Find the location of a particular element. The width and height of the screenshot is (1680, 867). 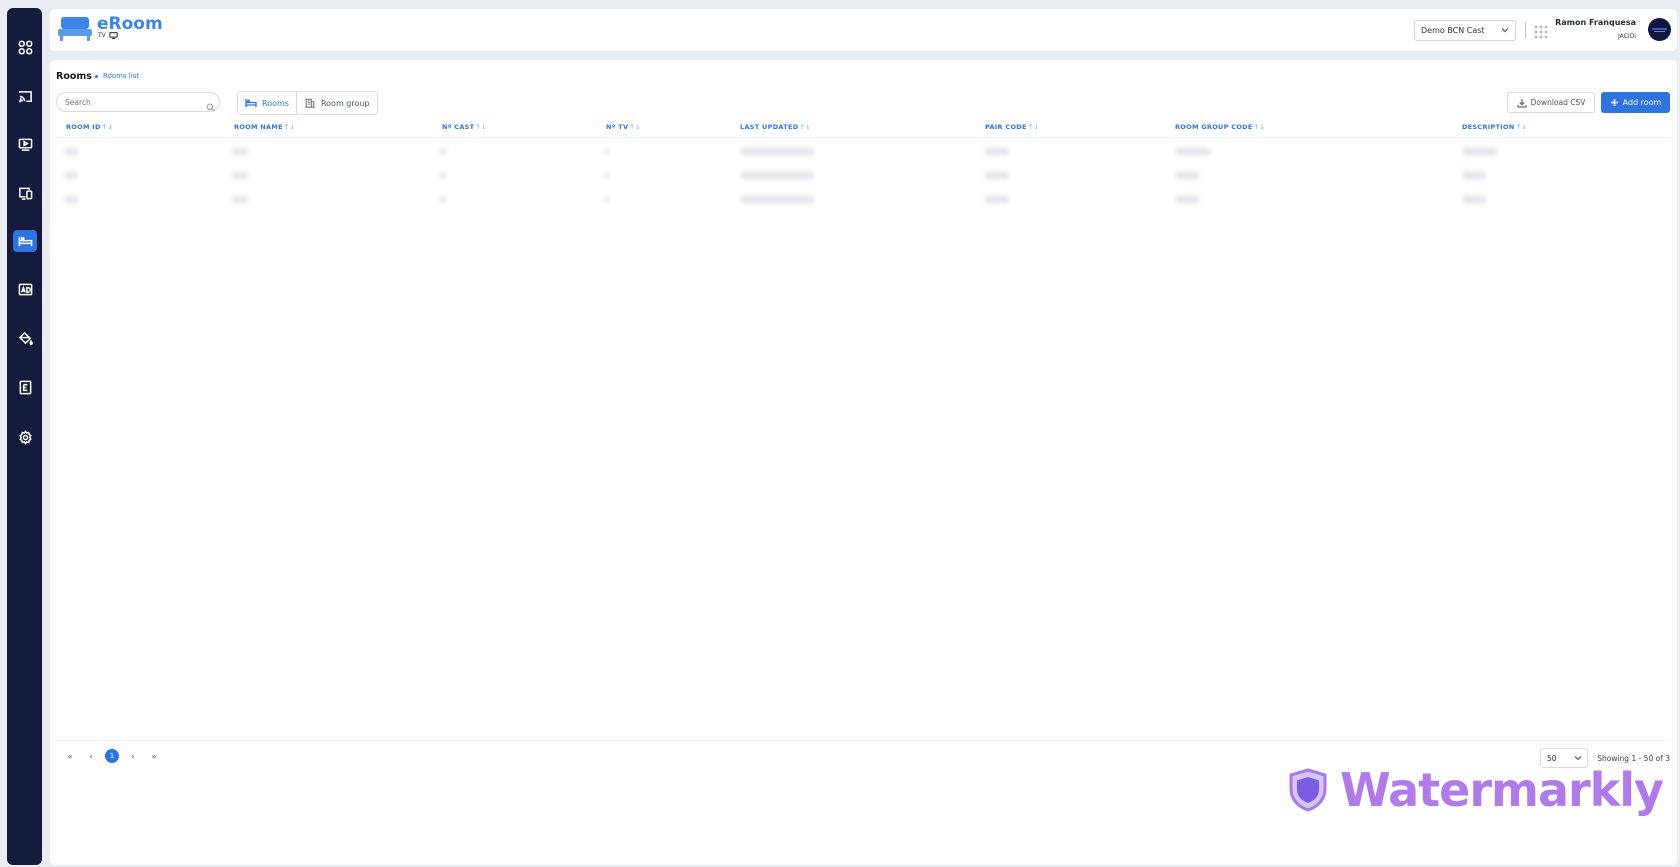

tab-room-group: Room group is located at coordinates (336, 103).